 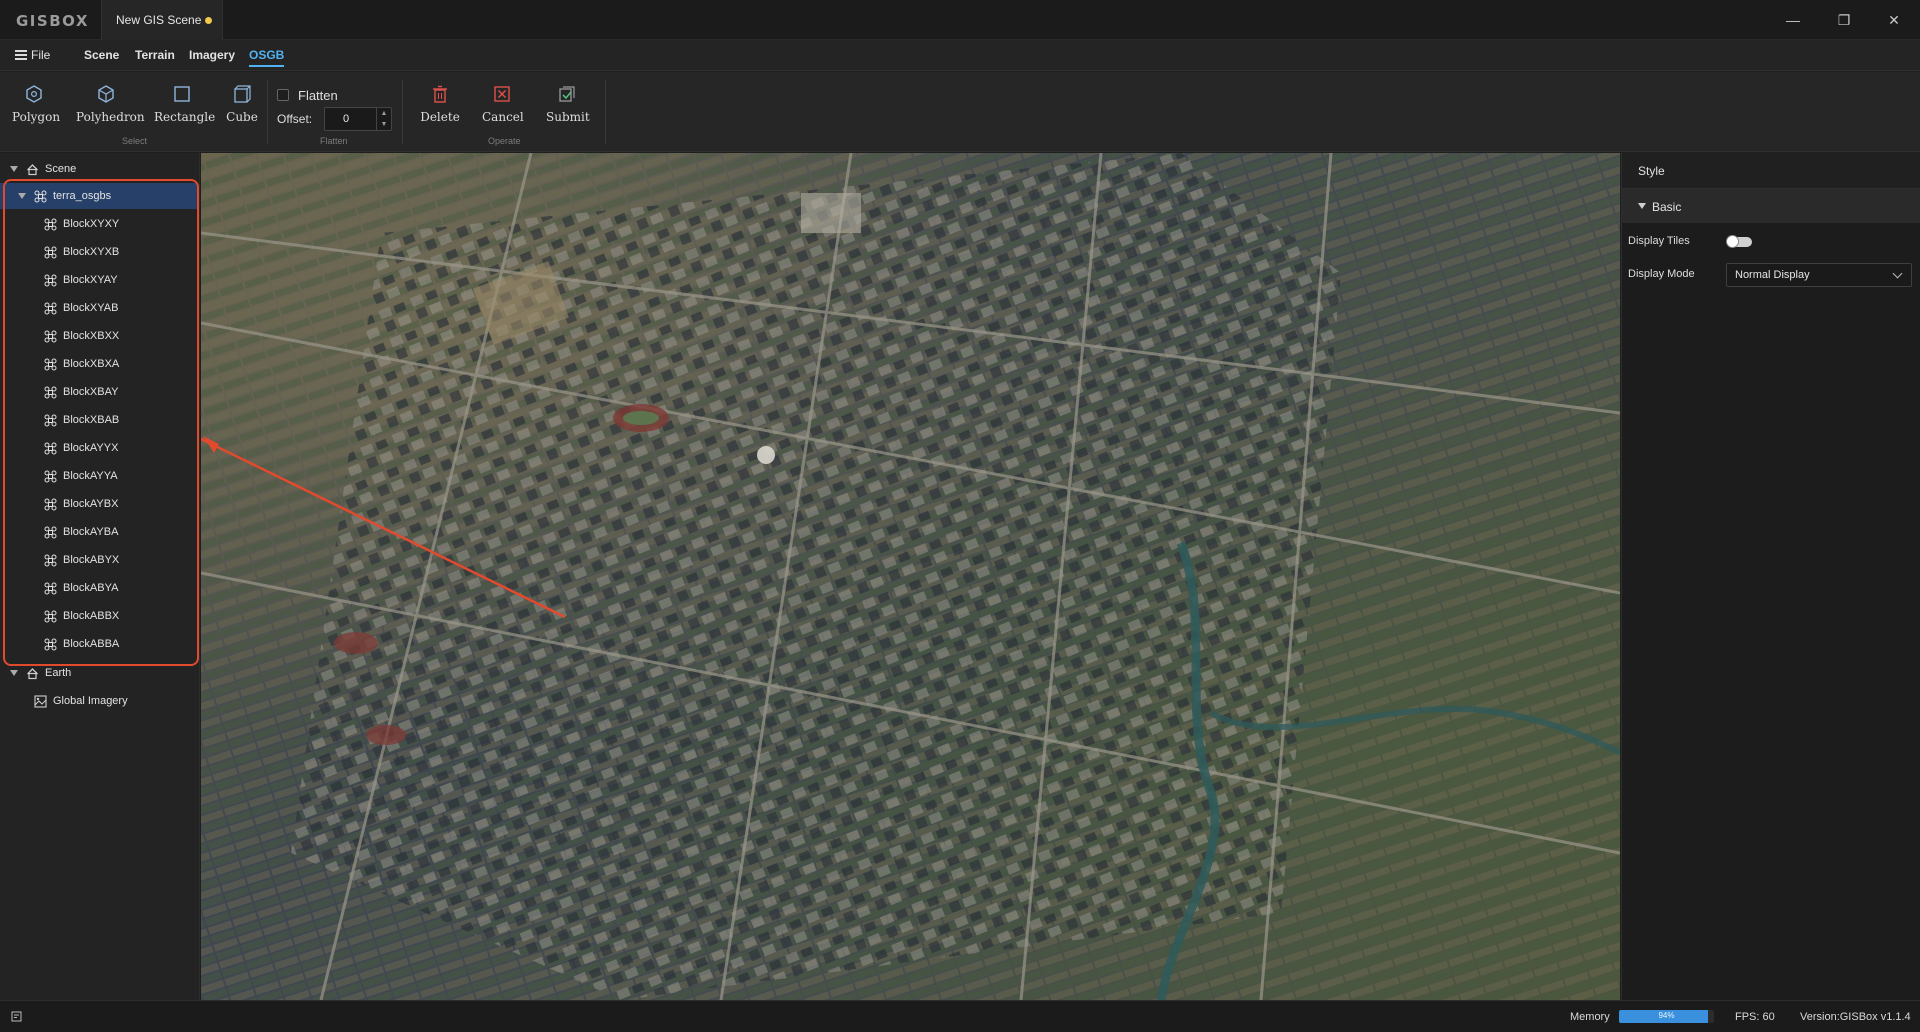 I want to click on cube-icon, so click(x=242, y=94).